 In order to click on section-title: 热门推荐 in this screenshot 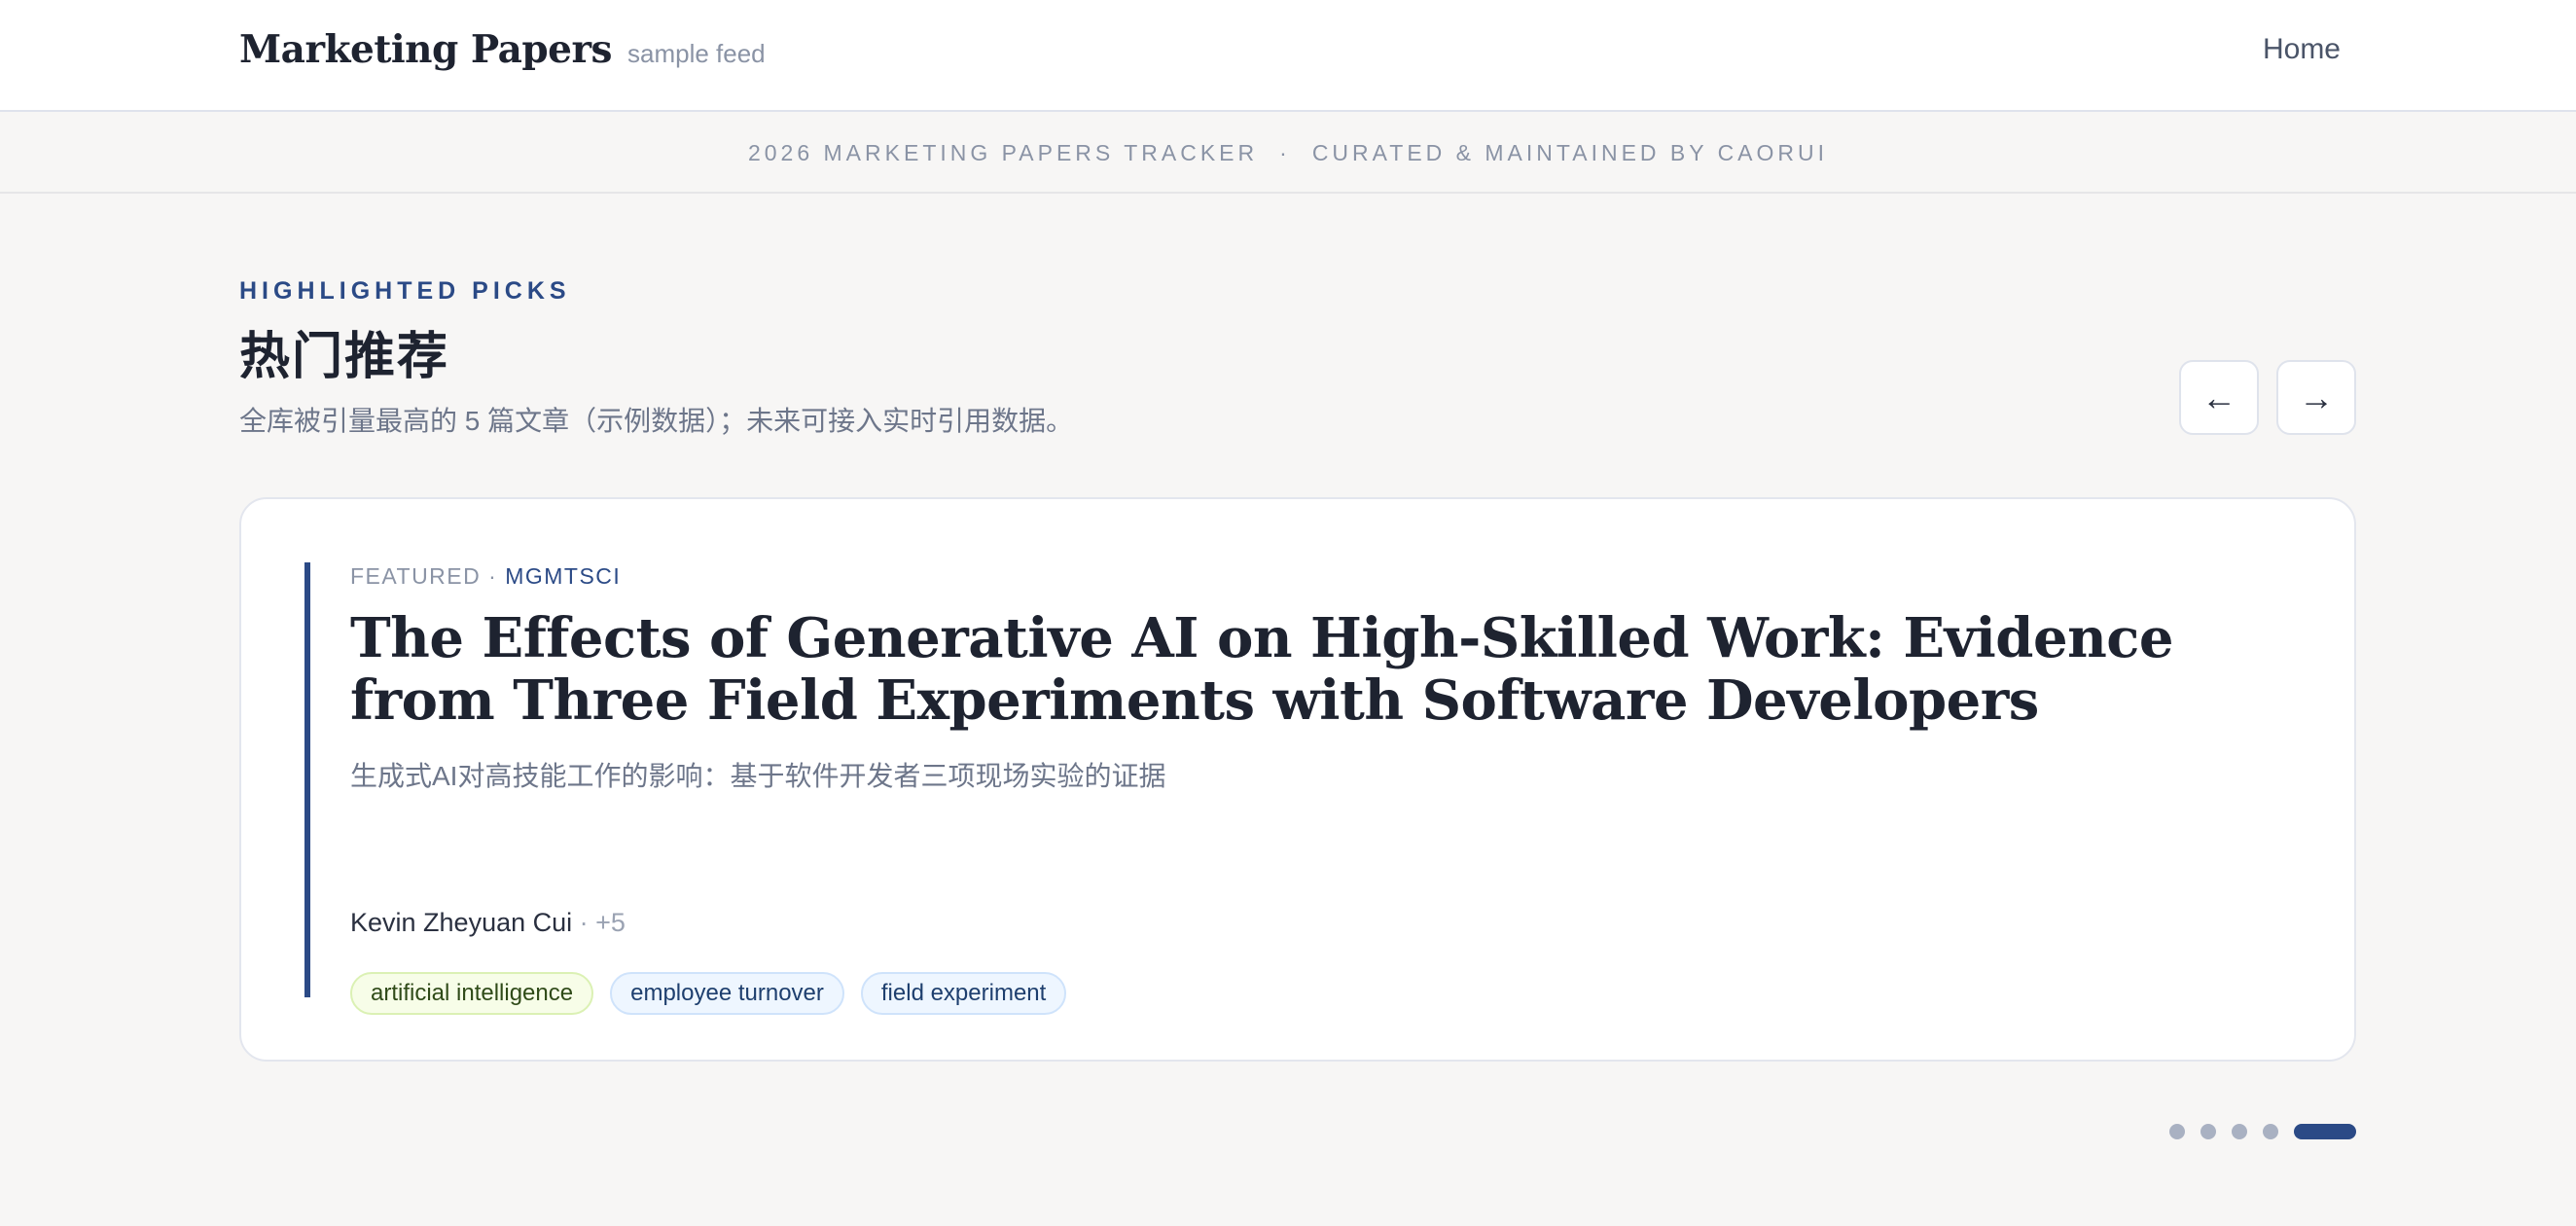, I will do `click(344, 356)`.